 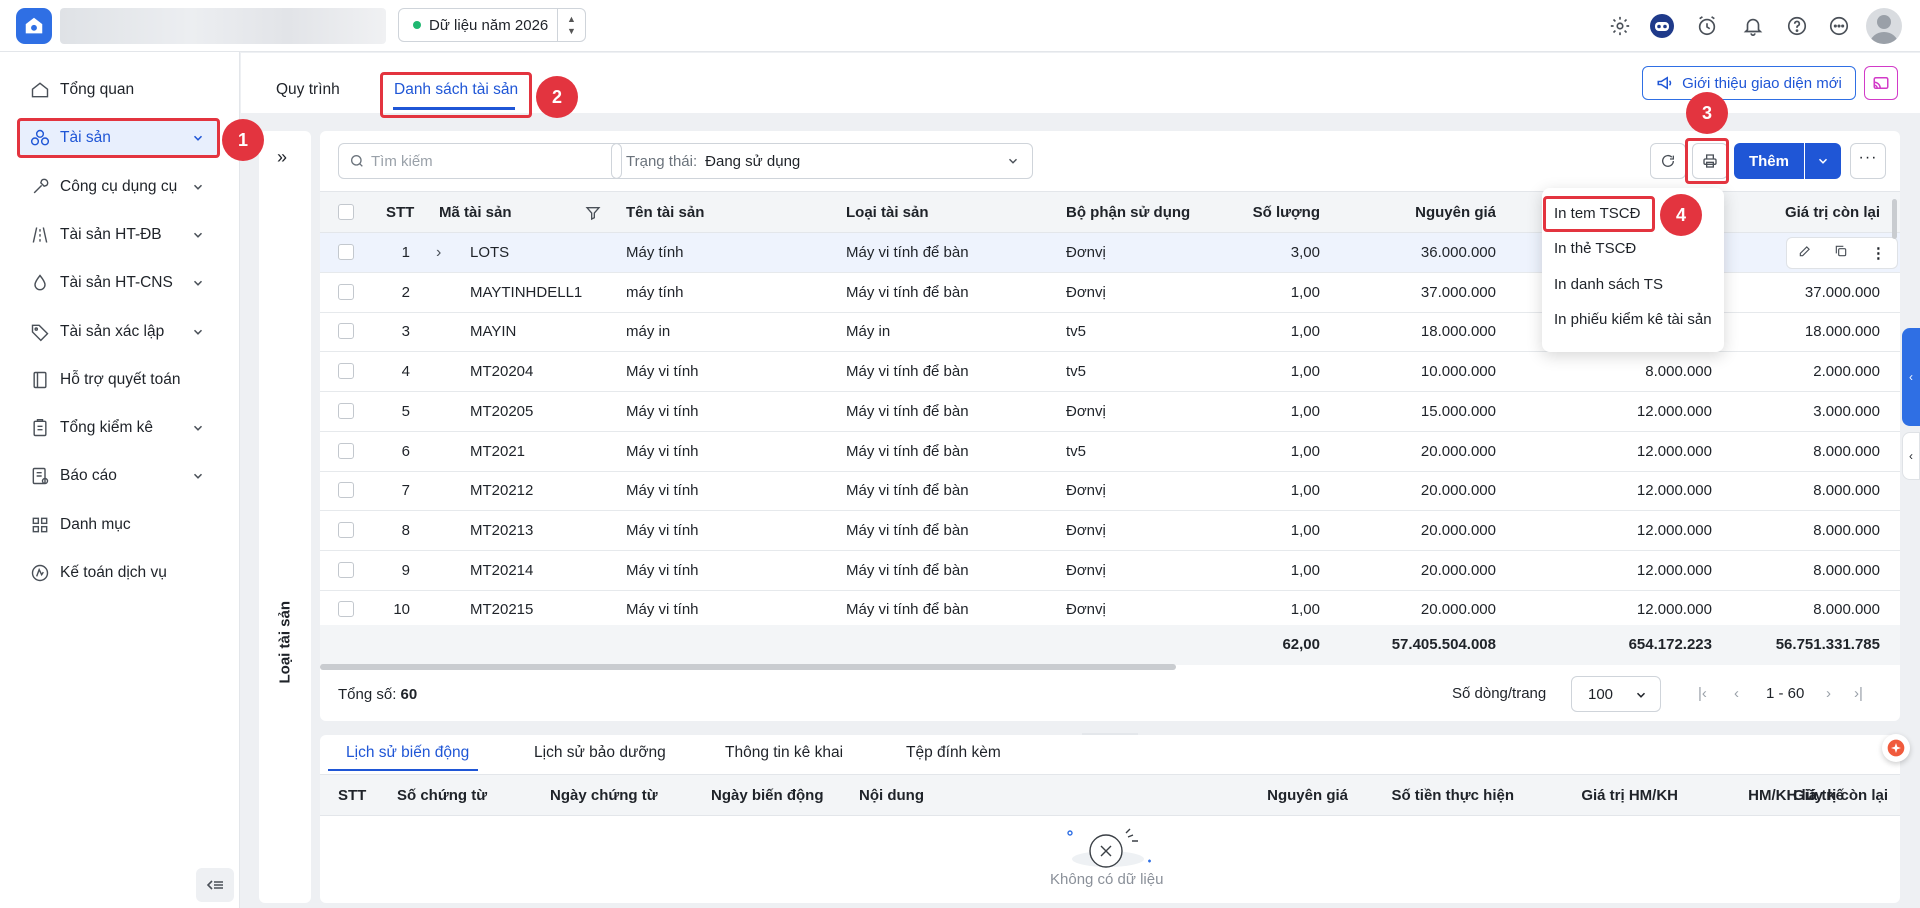 I want to click on more-apps-icon, so click(x=1839, y=26).